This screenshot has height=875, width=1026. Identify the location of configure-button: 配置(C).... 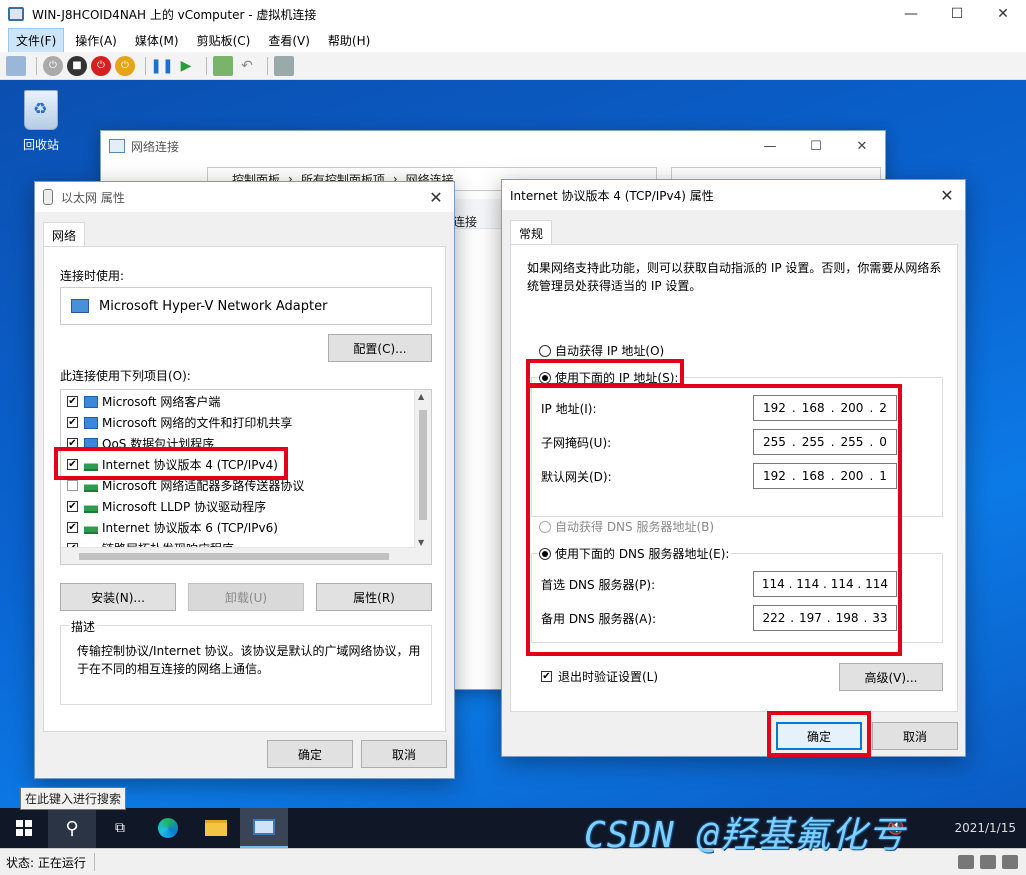
(380, 348).